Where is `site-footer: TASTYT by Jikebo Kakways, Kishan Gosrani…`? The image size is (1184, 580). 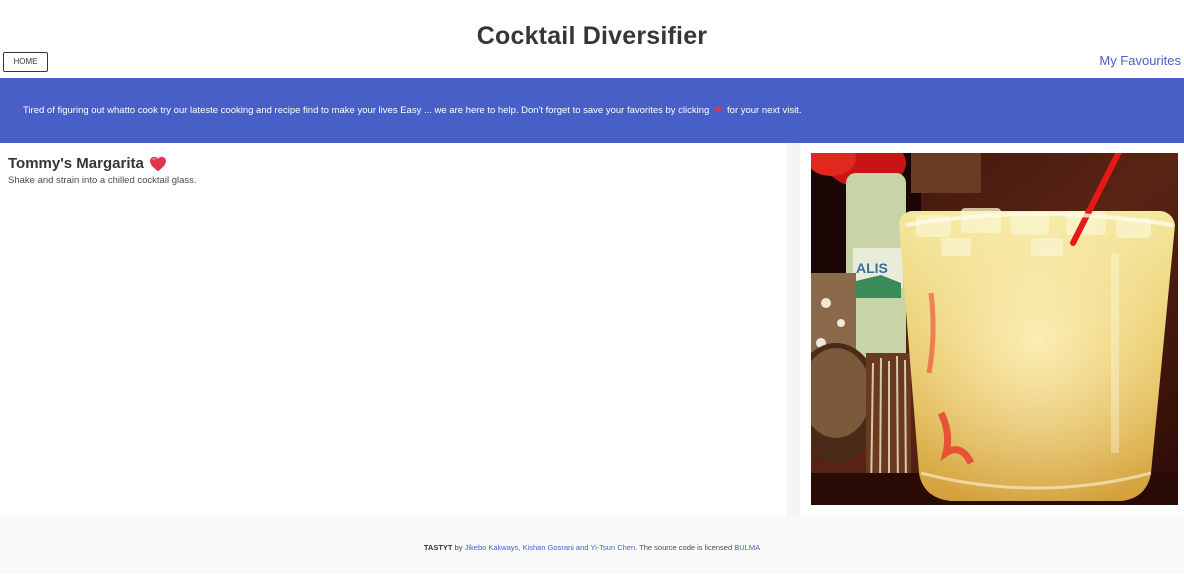 site-footer: TASTYT by Jikebo Kakways, Kishan Gosrani… is located at coordinates (592, 545).